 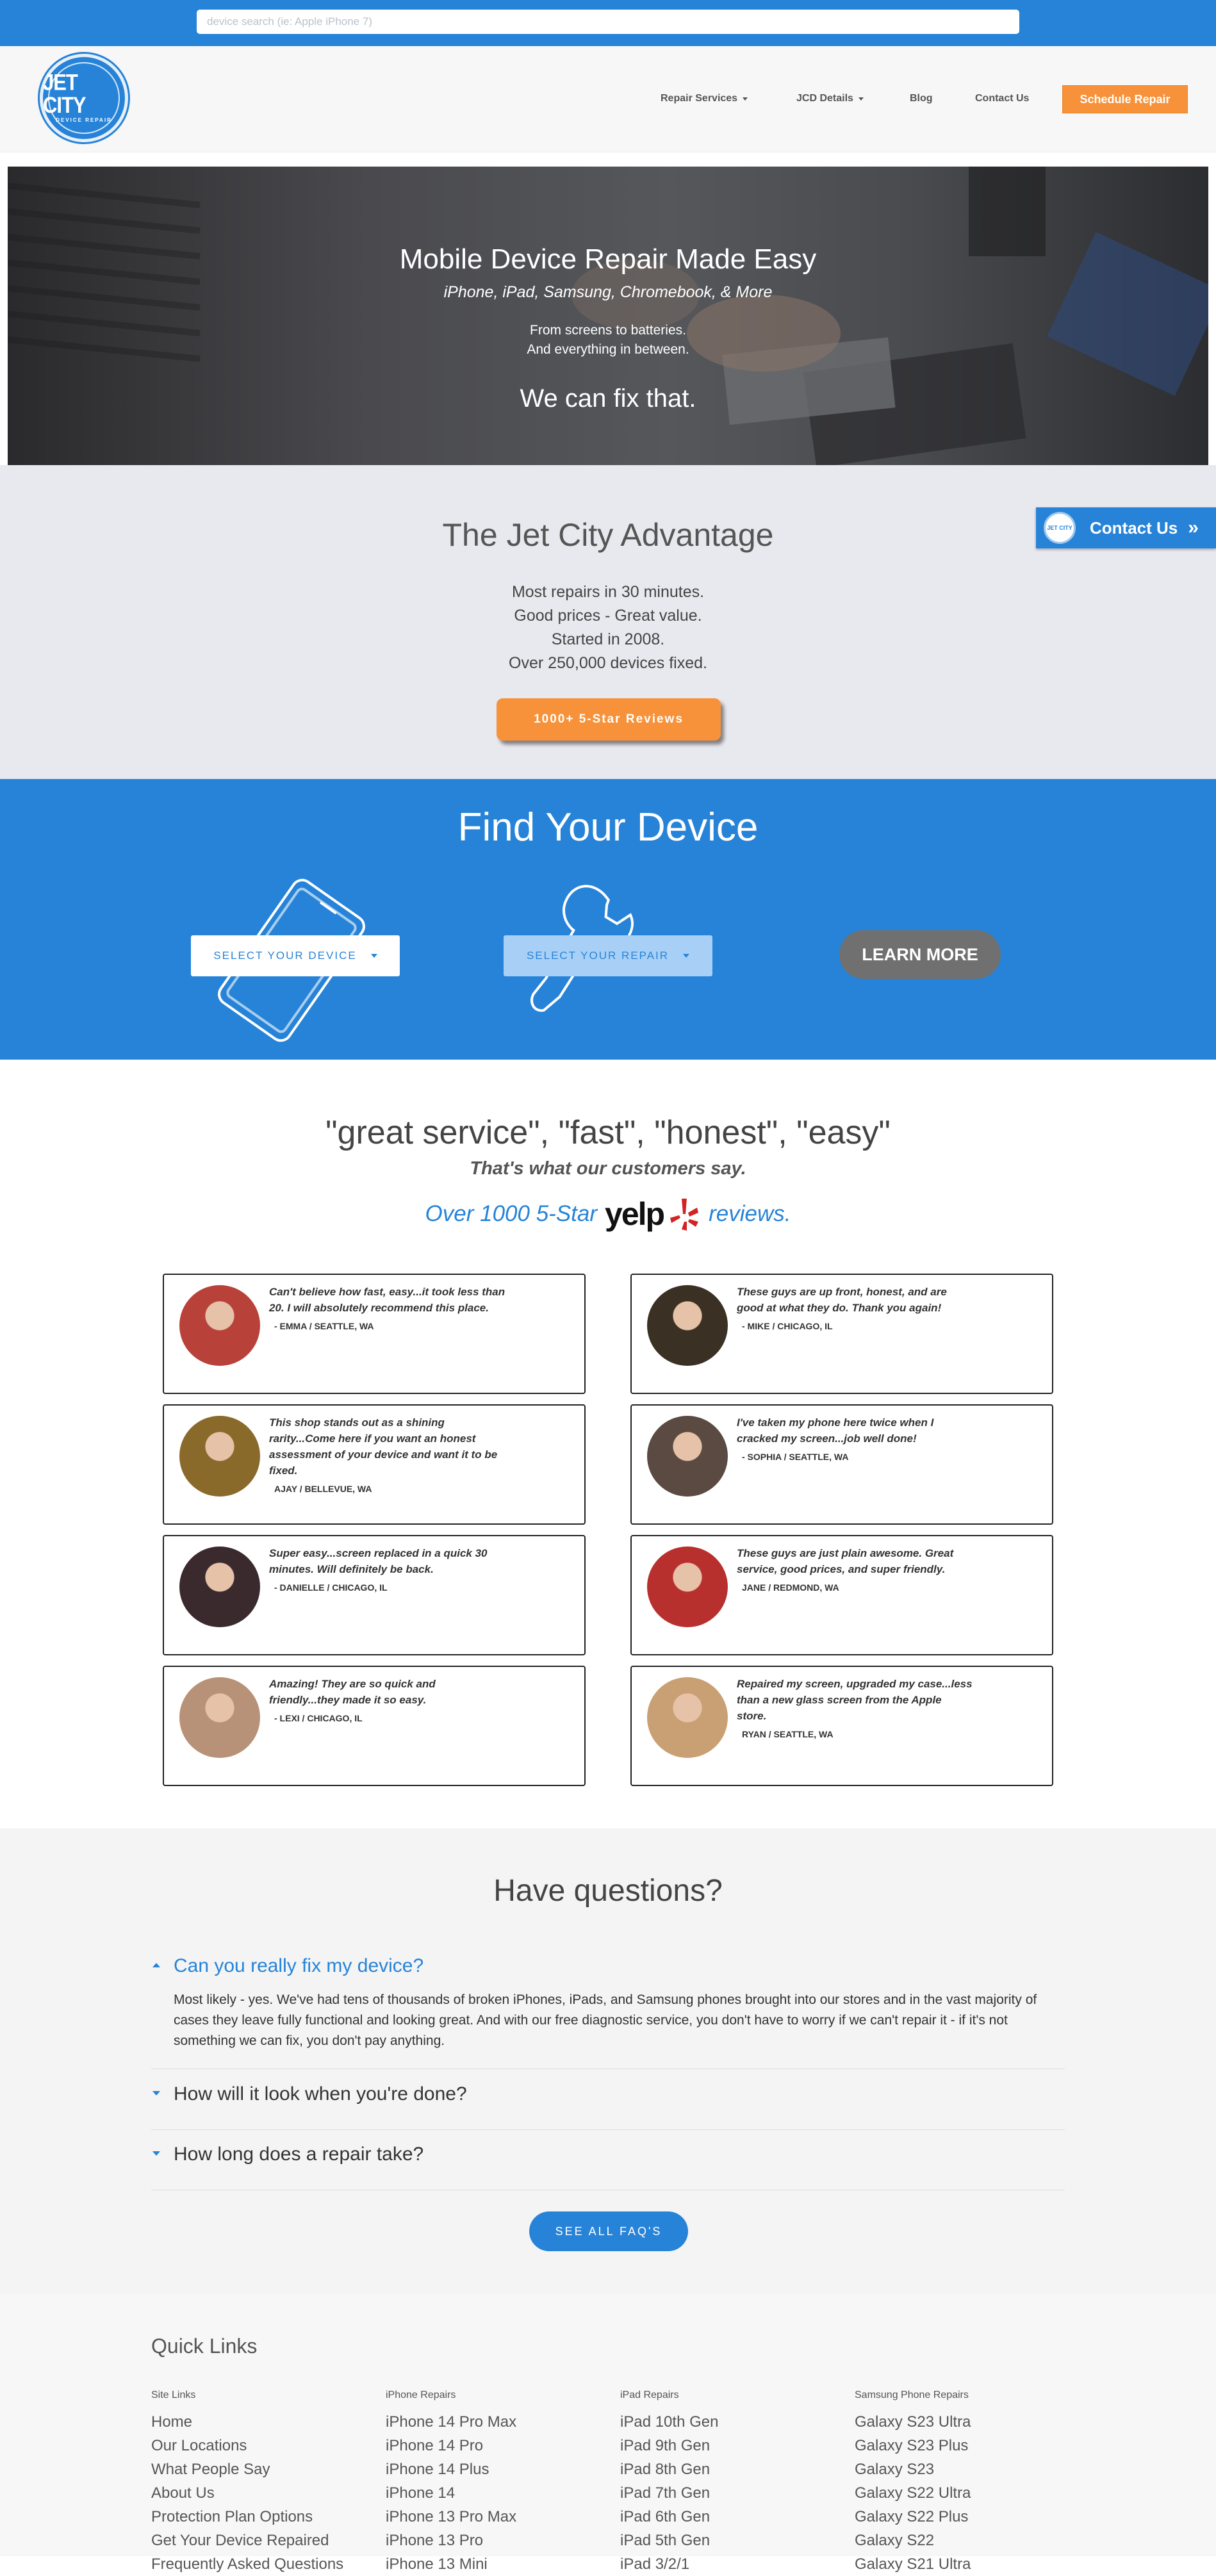 What do you see at coordinates (285, 955) in the screenshot?
I see `select-device-label: SELECT YOUR DEVICE` at bounding box center [285, 955].